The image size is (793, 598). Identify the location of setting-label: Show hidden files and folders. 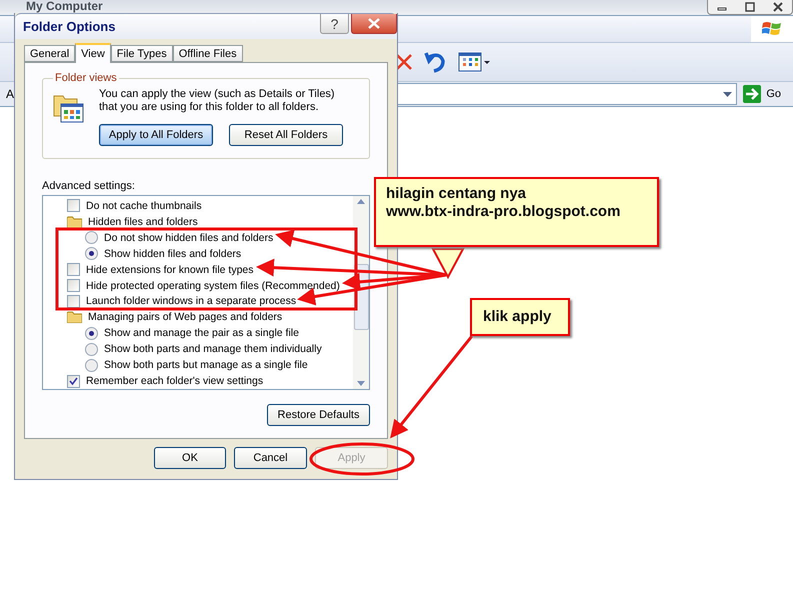
(173, 254).